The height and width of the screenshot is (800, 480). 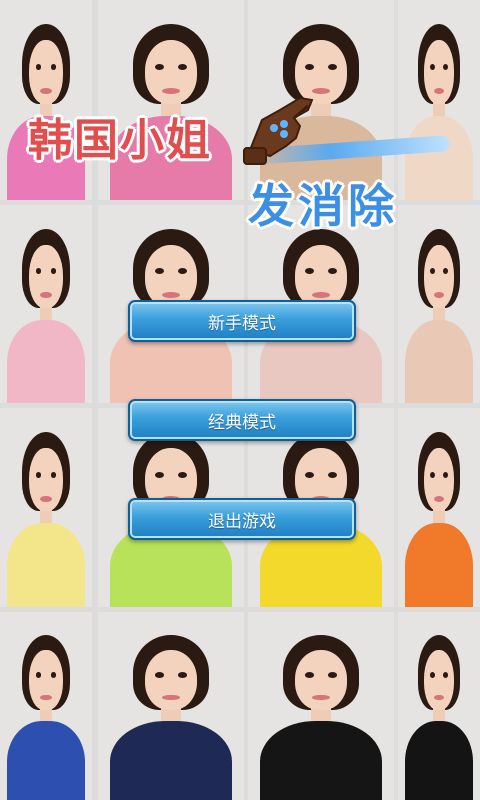 What do you see at coordinates (242, 420) in the screenshot?
I see `classic-mode-button: 经典模式` at bounding box center [242, 420].